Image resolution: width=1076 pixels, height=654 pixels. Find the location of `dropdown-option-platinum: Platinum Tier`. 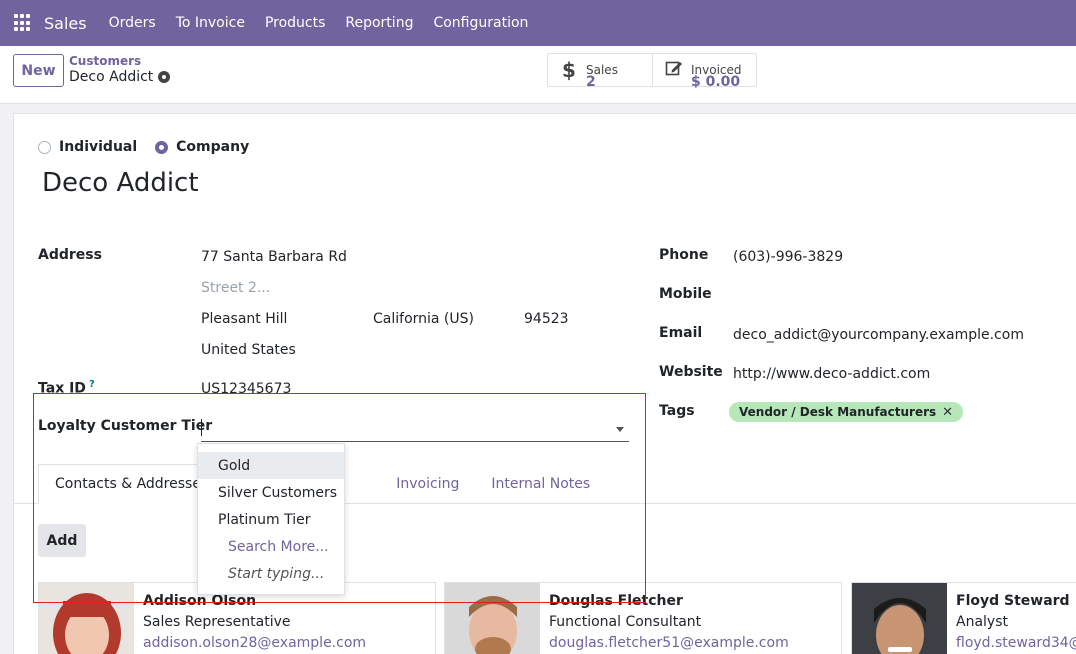

dropdown-option-platinum: Platinum Tier is located at coordinates (271, 519).